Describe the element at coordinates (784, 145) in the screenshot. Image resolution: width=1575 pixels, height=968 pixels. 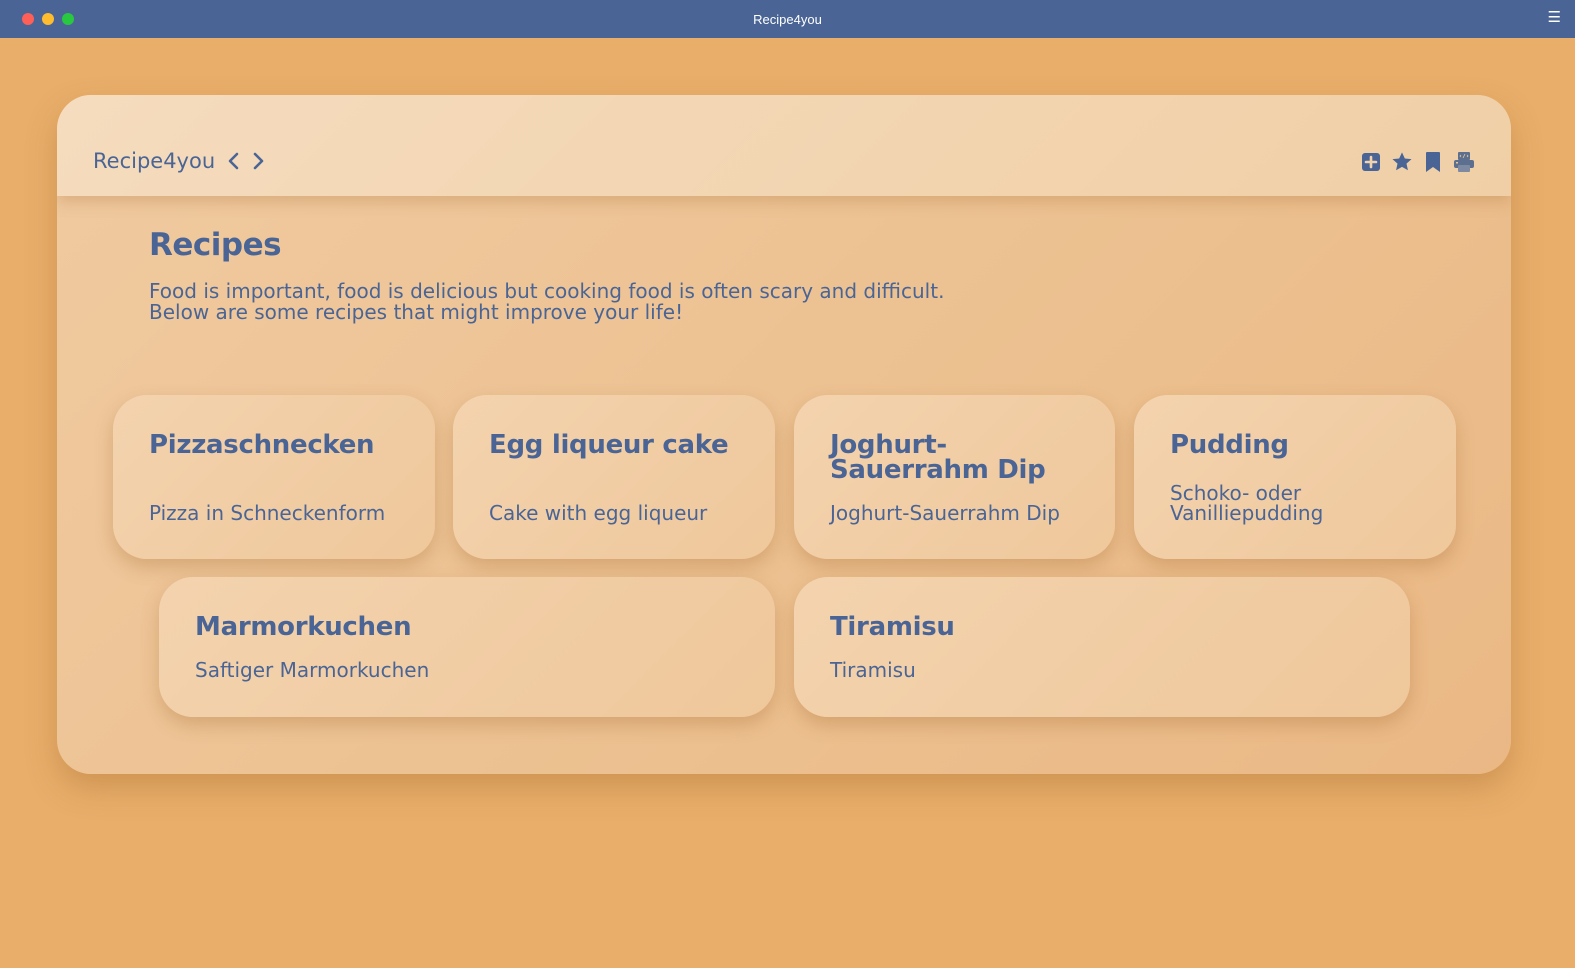
I see `app-header: Recipe4you` at that location.